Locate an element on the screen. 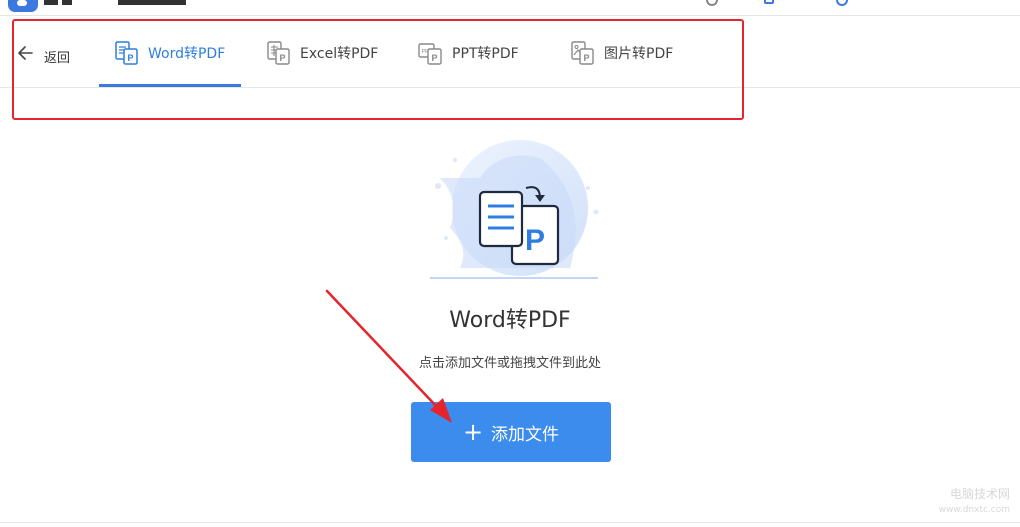  tab-excel-to-pdf: P Excel转PDF is located at coordinates (322, 52).